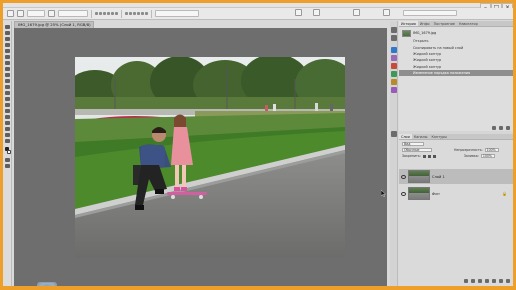 Image resolution: width=516 pixels, height=290 pixels. I want to click on styles-icon, so click(394, 66).